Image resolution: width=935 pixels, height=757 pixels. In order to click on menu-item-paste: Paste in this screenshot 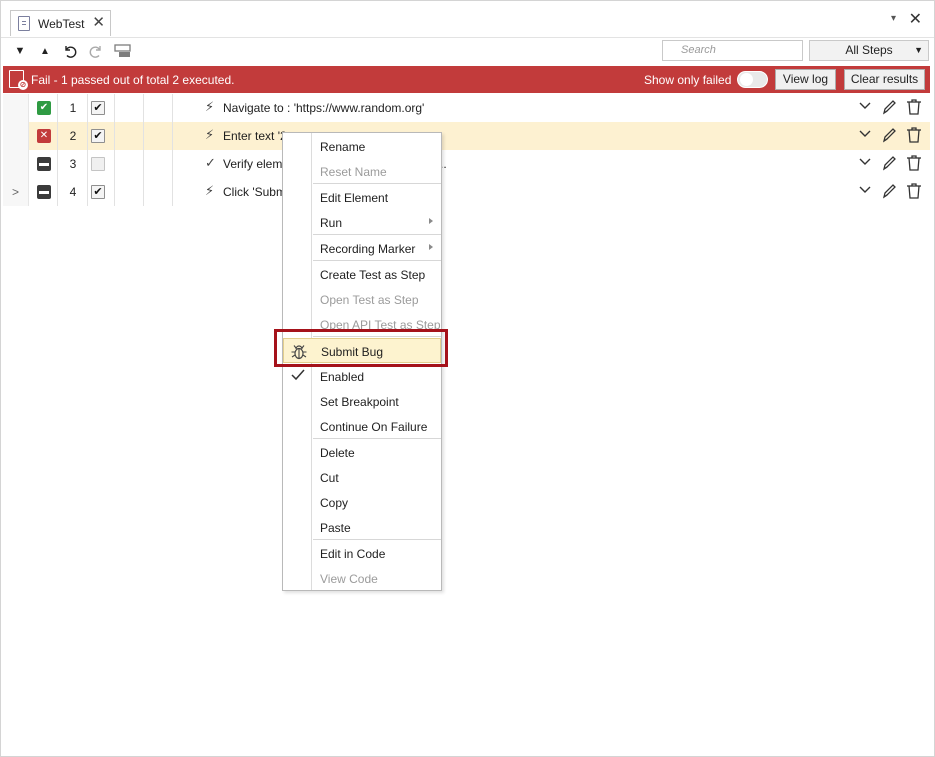, I will do `click(362, 527)`.